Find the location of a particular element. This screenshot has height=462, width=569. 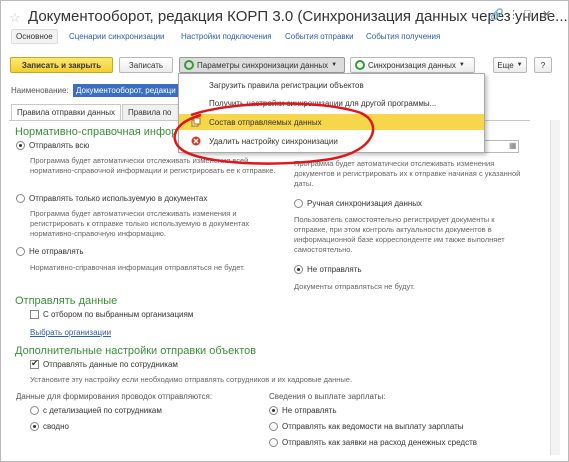

radio-summary: сводно is located at coordinates (49, 426).